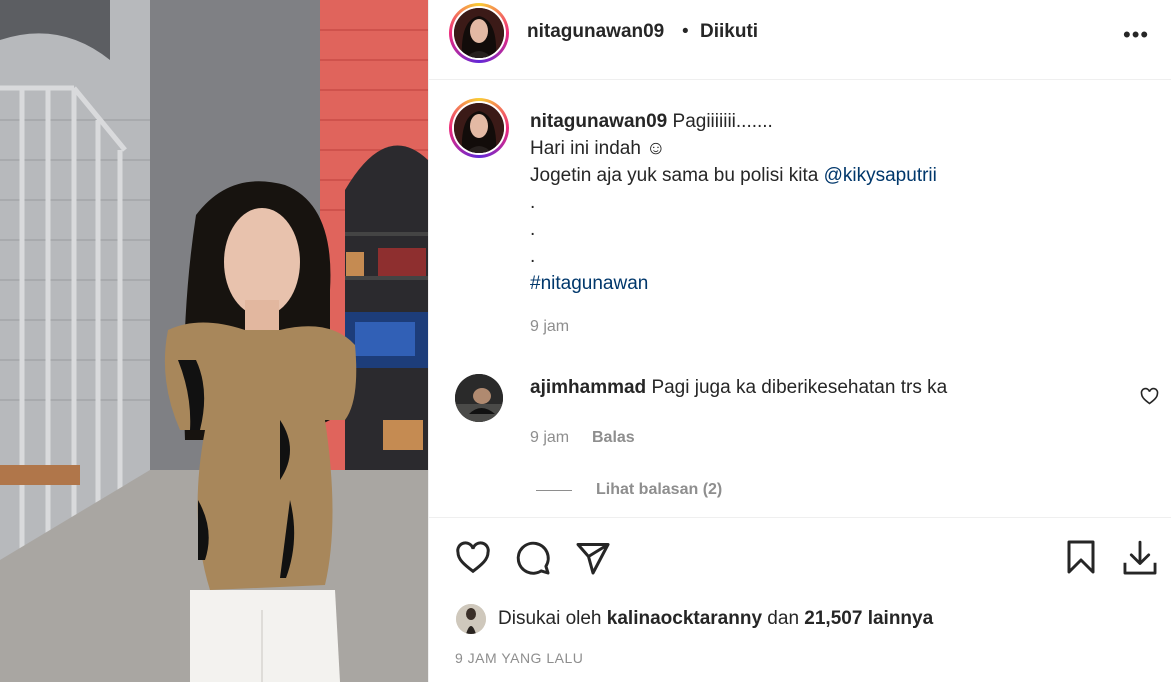 The image size is (1171, 682). Describe the element at coordinates (552, 618) in the screenshot. I see `likes-prefix: Disukai oleh` at that location.